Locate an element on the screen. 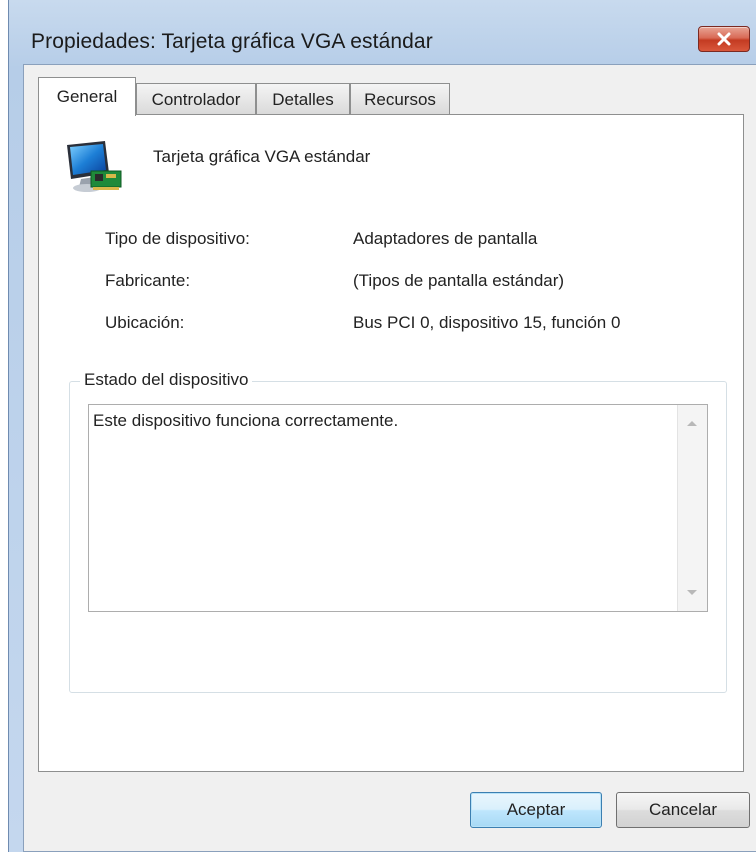 This screenshot has width=756, height=852. tab-recursos-label: Recursos is located at coordinates (400, 99).